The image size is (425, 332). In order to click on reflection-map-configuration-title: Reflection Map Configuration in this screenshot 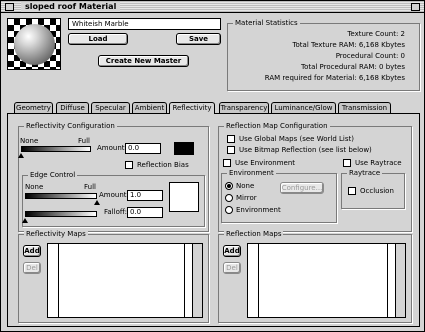, I will do `click(277, 126)`.